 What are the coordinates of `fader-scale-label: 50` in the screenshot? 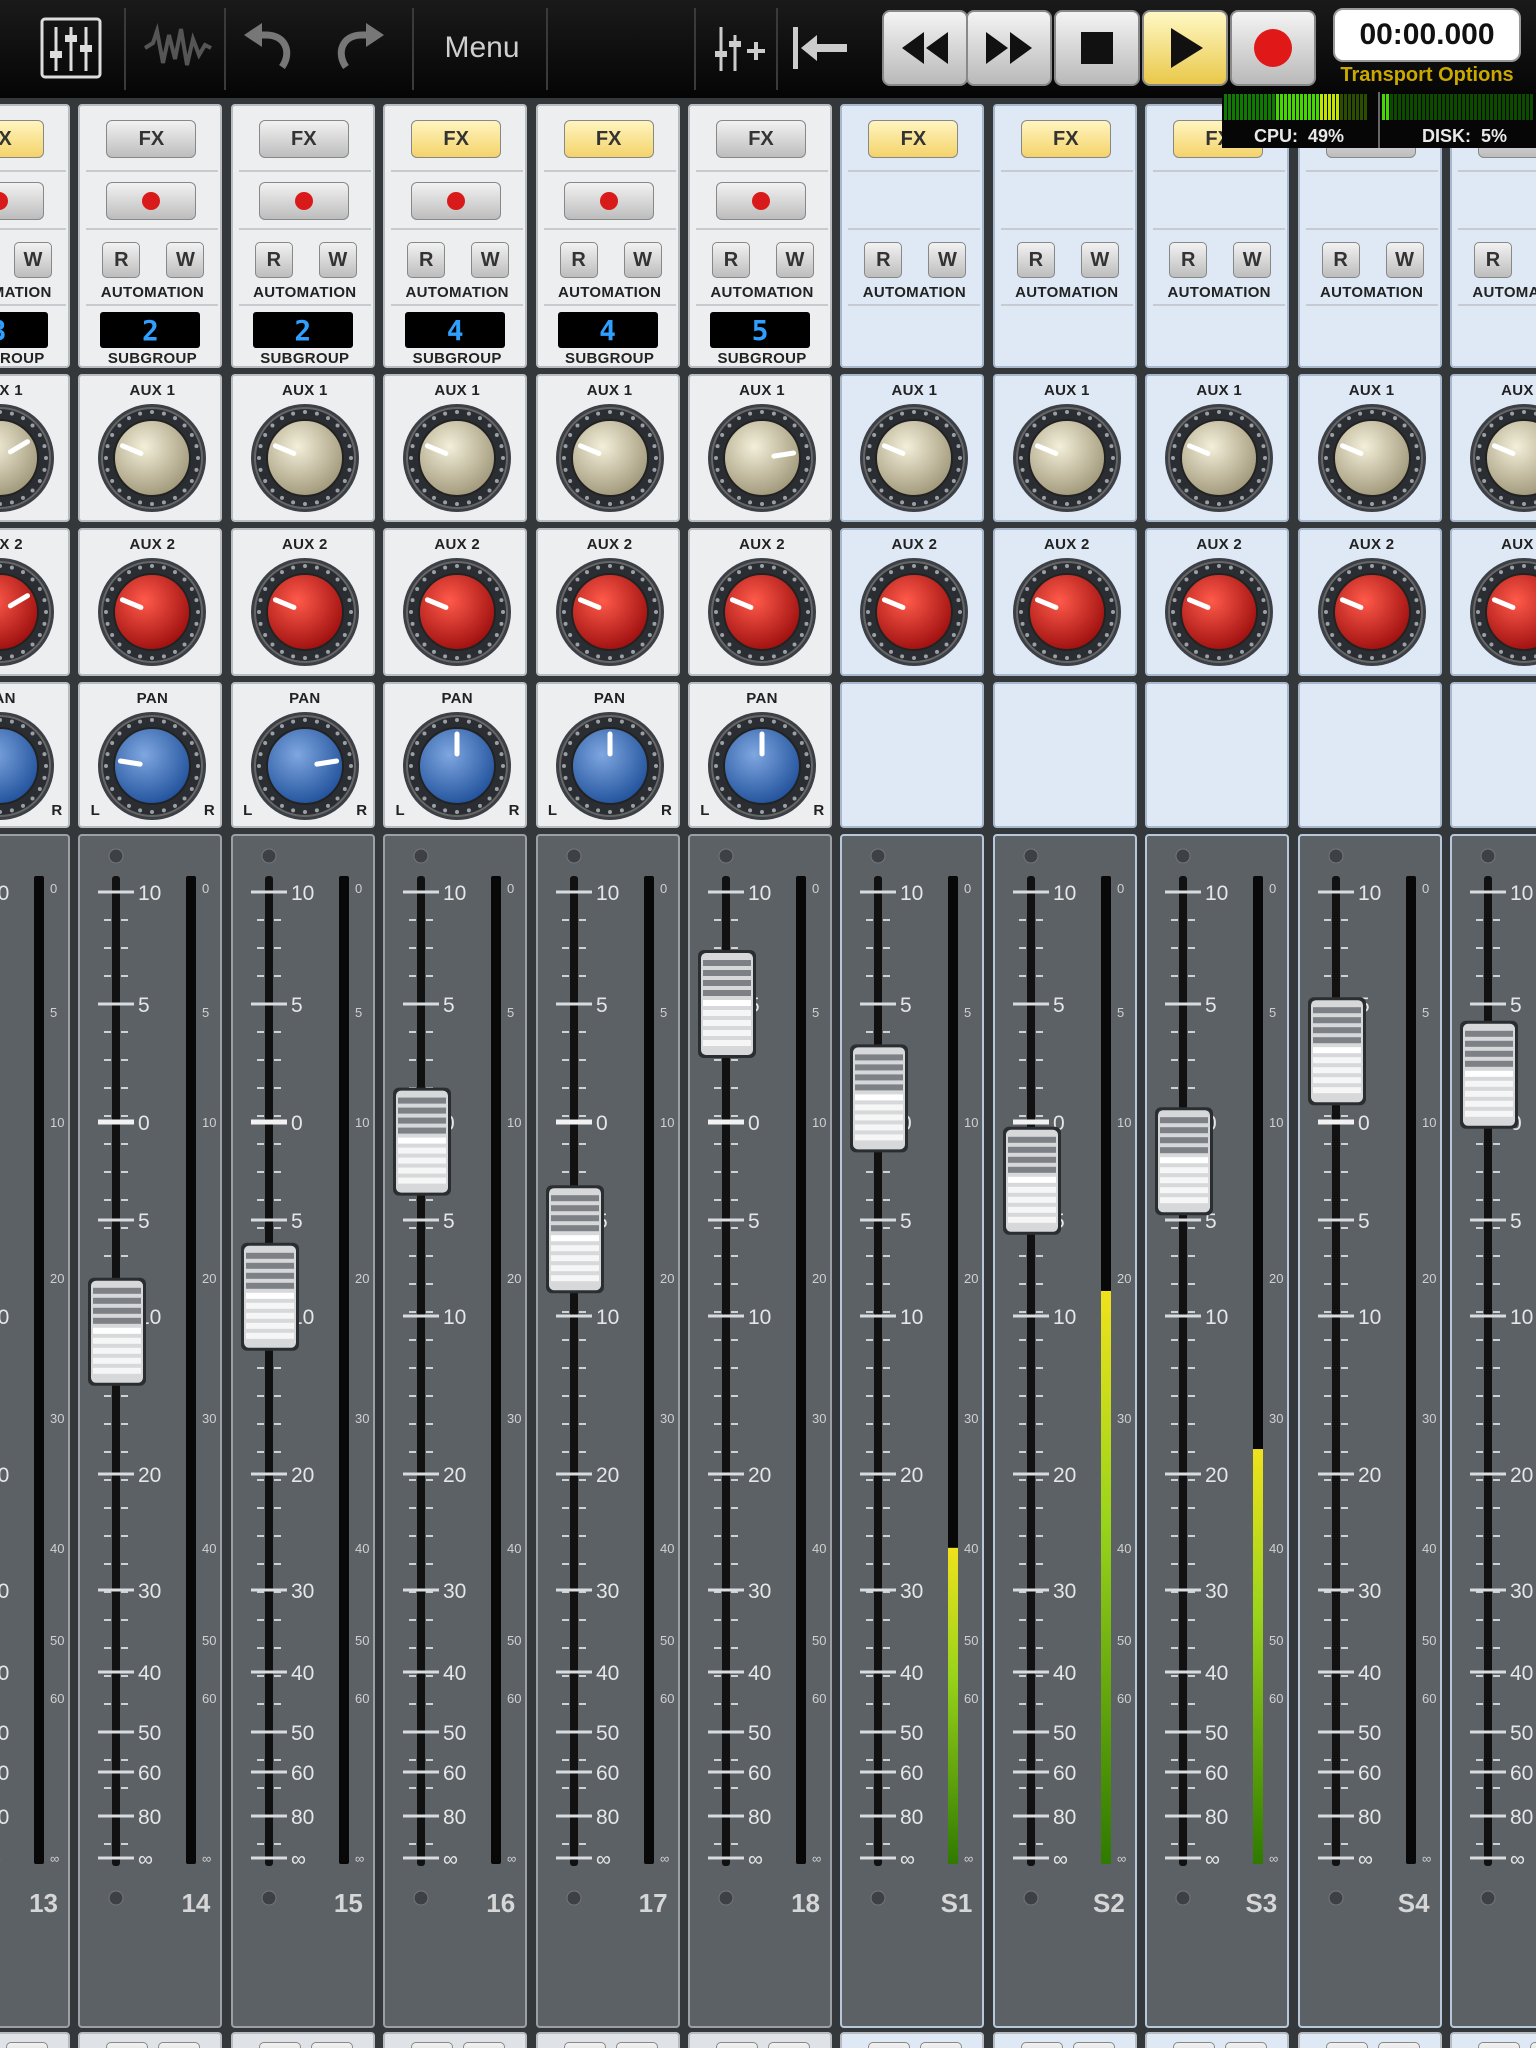 It's located at (607, 1733).